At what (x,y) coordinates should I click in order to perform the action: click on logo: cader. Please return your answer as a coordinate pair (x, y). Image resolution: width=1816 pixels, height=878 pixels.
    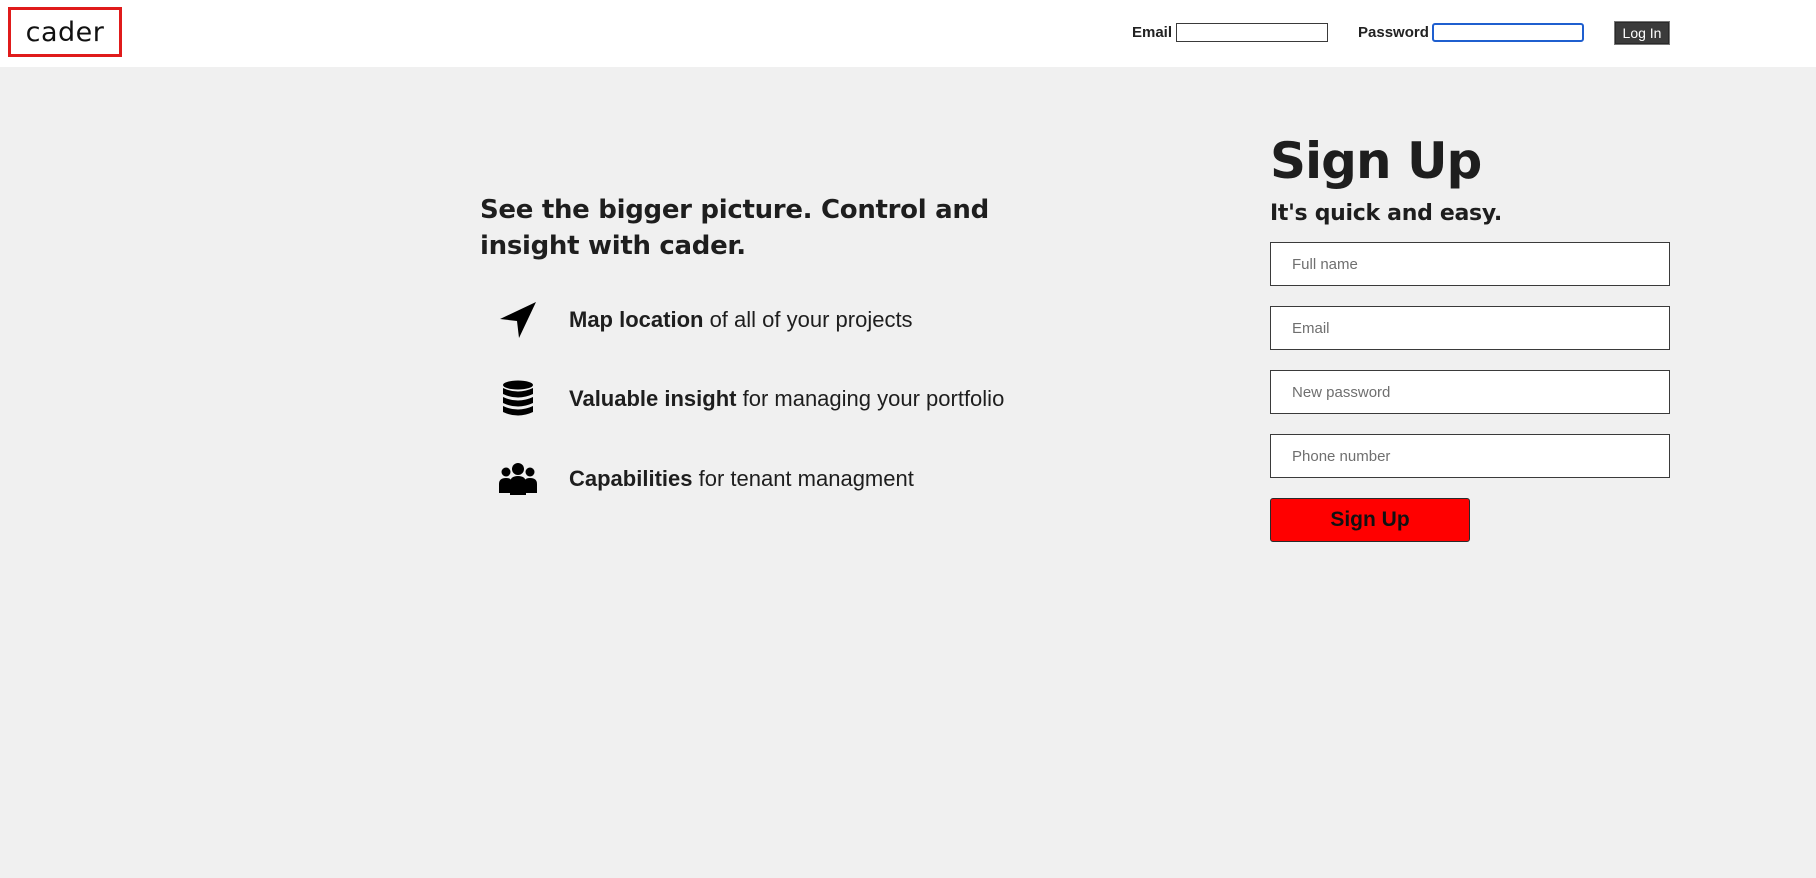
    Looking at the image, I should click on (65, 32).